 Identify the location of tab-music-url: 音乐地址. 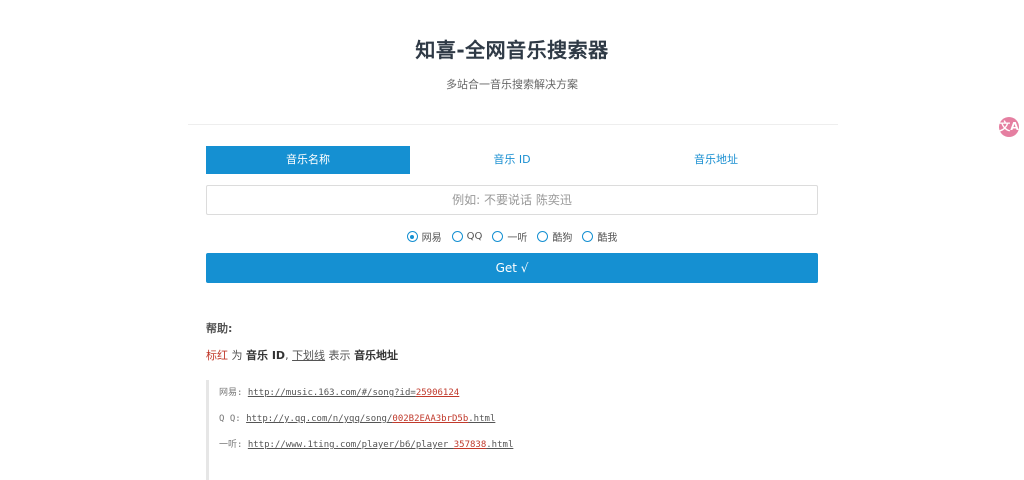
(716, 160).